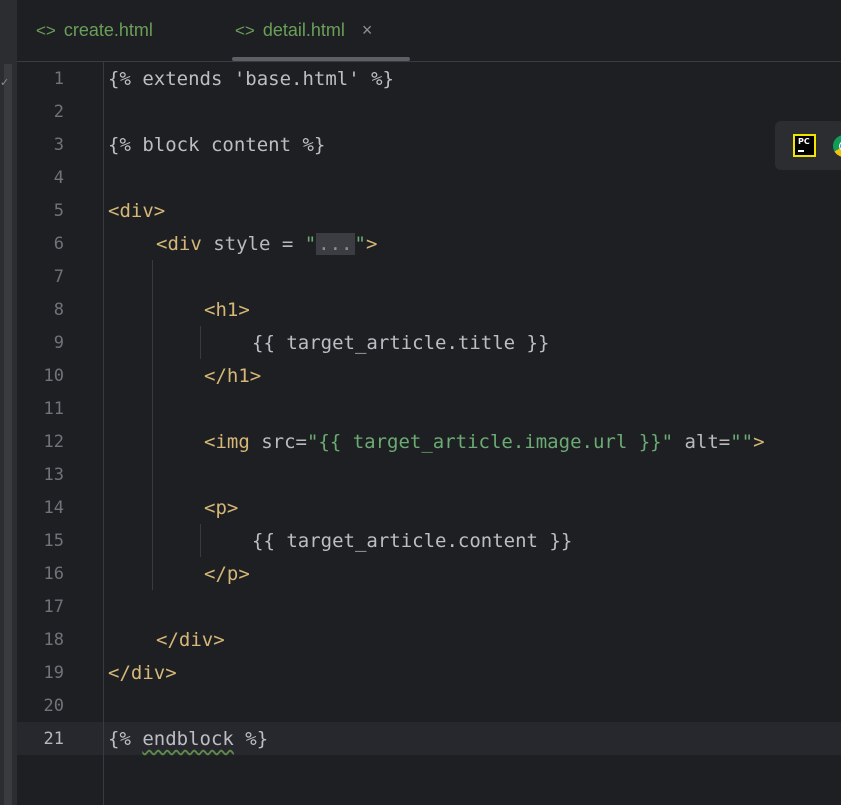 This screenshot has height=805, width=841. Describe the element at coordinates (53, 409) in the screenshot. I see `line-number: 11` at that location.